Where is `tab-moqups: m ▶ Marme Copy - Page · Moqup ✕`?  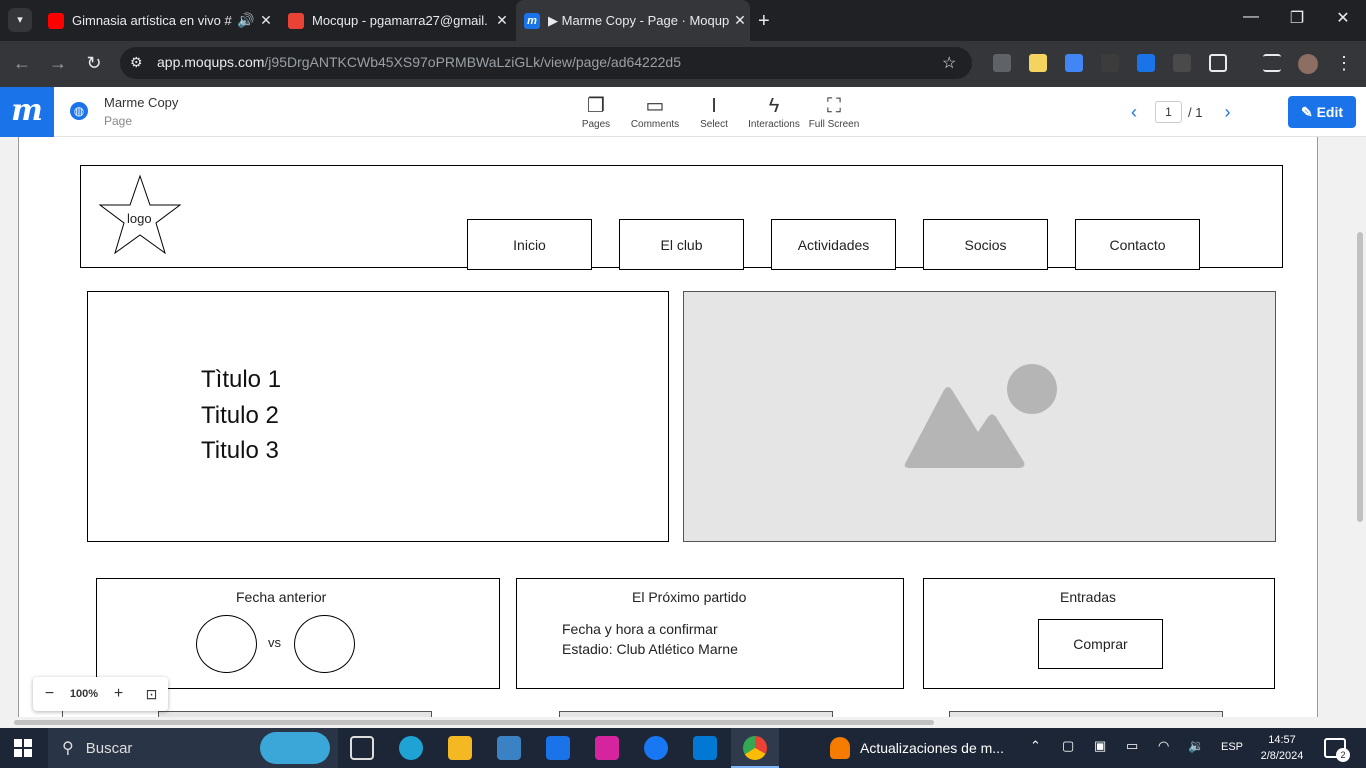 tab-moqups: m ▶ Marme Copy - Page · Moqup ✕ is located at coordinates (633, 20).